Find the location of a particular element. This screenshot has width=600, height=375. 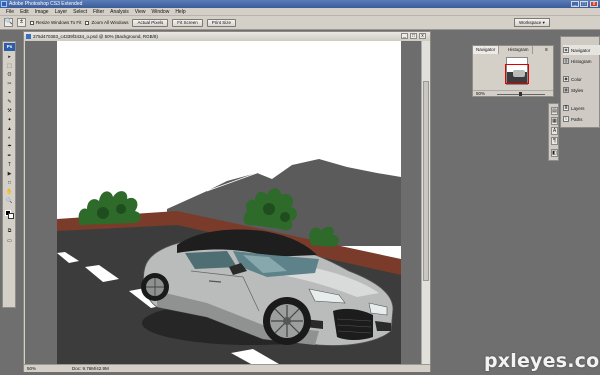

view-proxy-box is located at coordinates (517, 74).